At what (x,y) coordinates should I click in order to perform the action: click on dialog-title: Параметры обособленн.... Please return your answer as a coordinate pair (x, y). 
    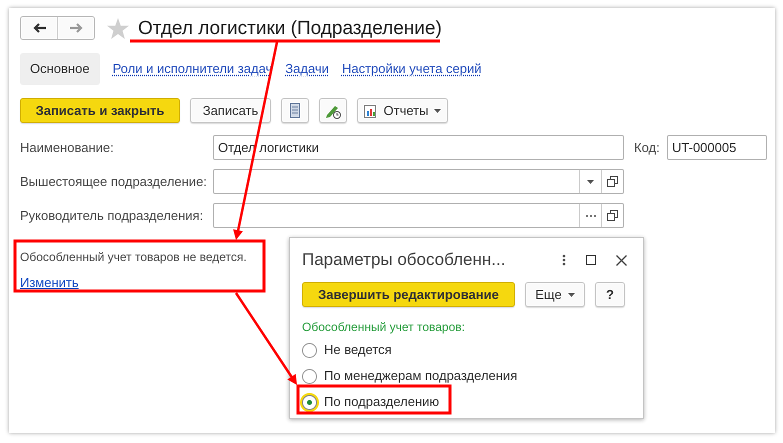
    Looking at the image, I should click on (404, 260).